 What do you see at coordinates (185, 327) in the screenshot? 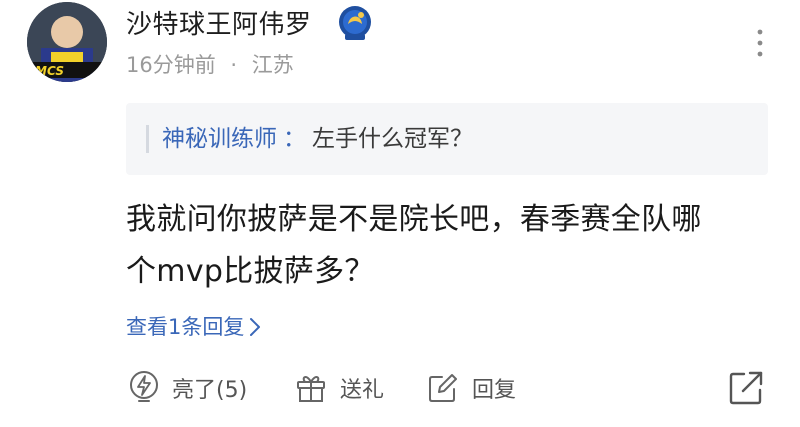
I see `view-replies-label: 查看1条回复` at bounding box center [185, 327].